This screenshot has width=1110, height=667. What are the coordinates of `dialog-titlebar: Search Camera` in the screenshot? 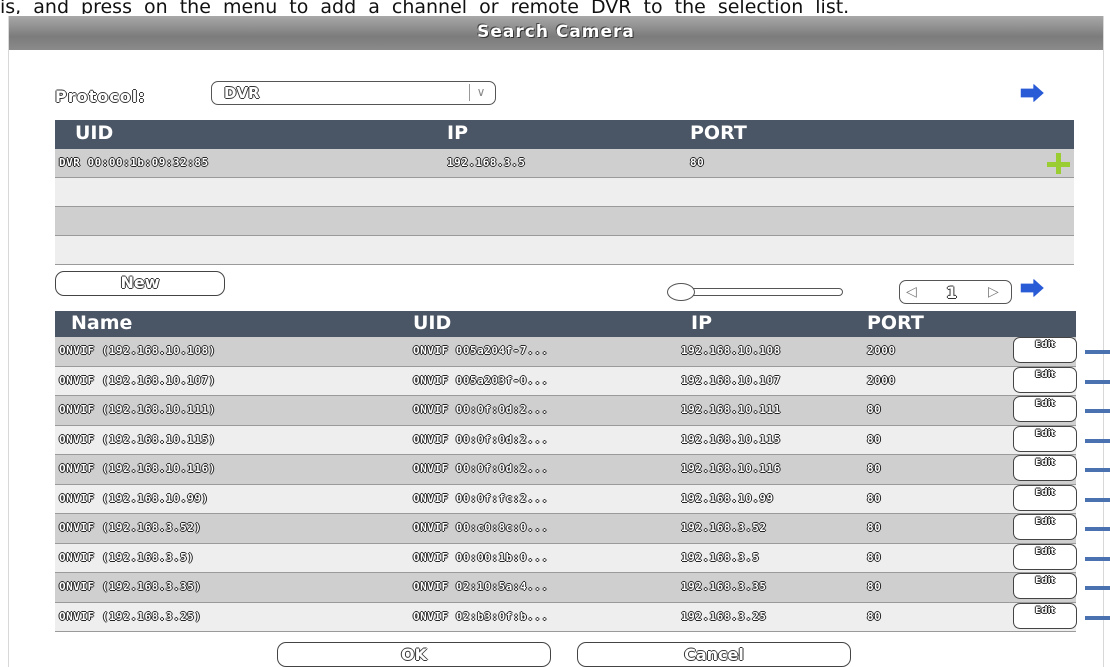 It's located at (556, 33).